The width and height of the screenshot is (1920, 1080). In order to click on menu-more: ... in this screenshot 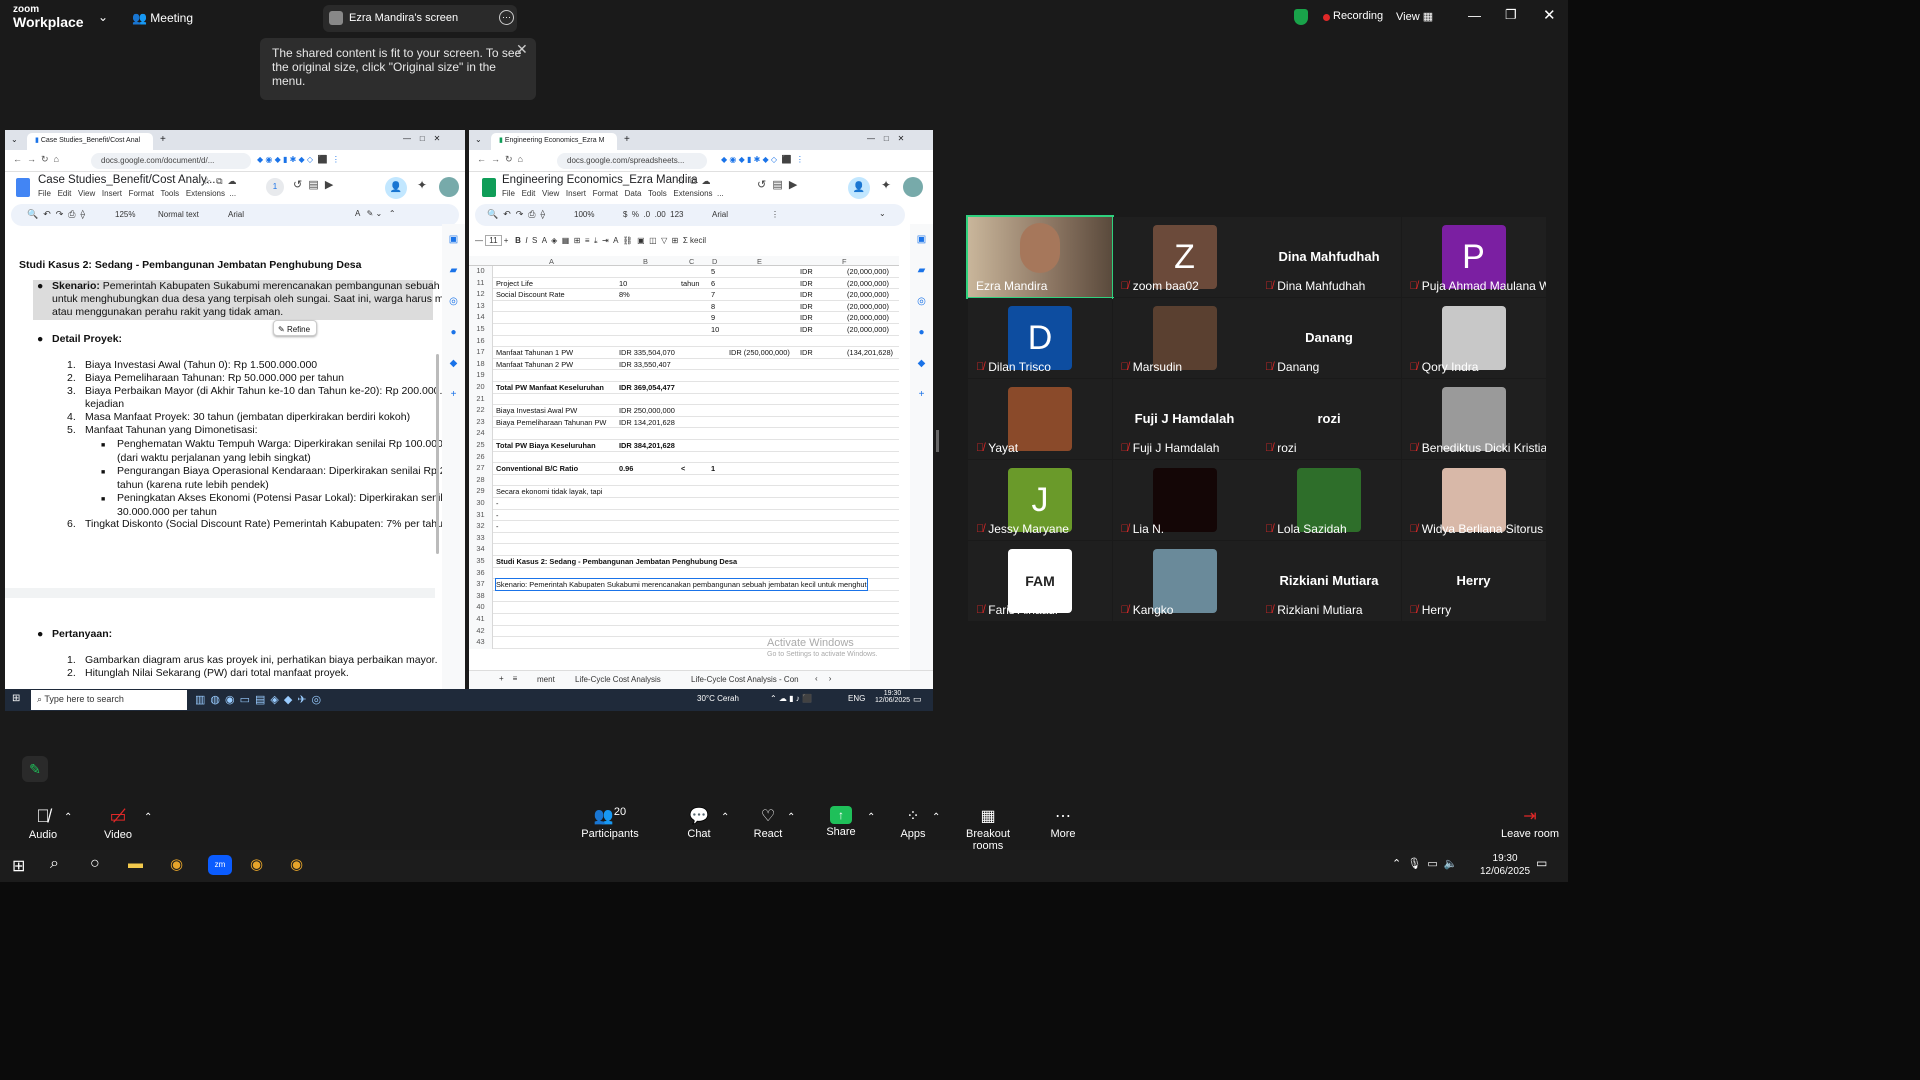, I will do `click(232, 193)`.